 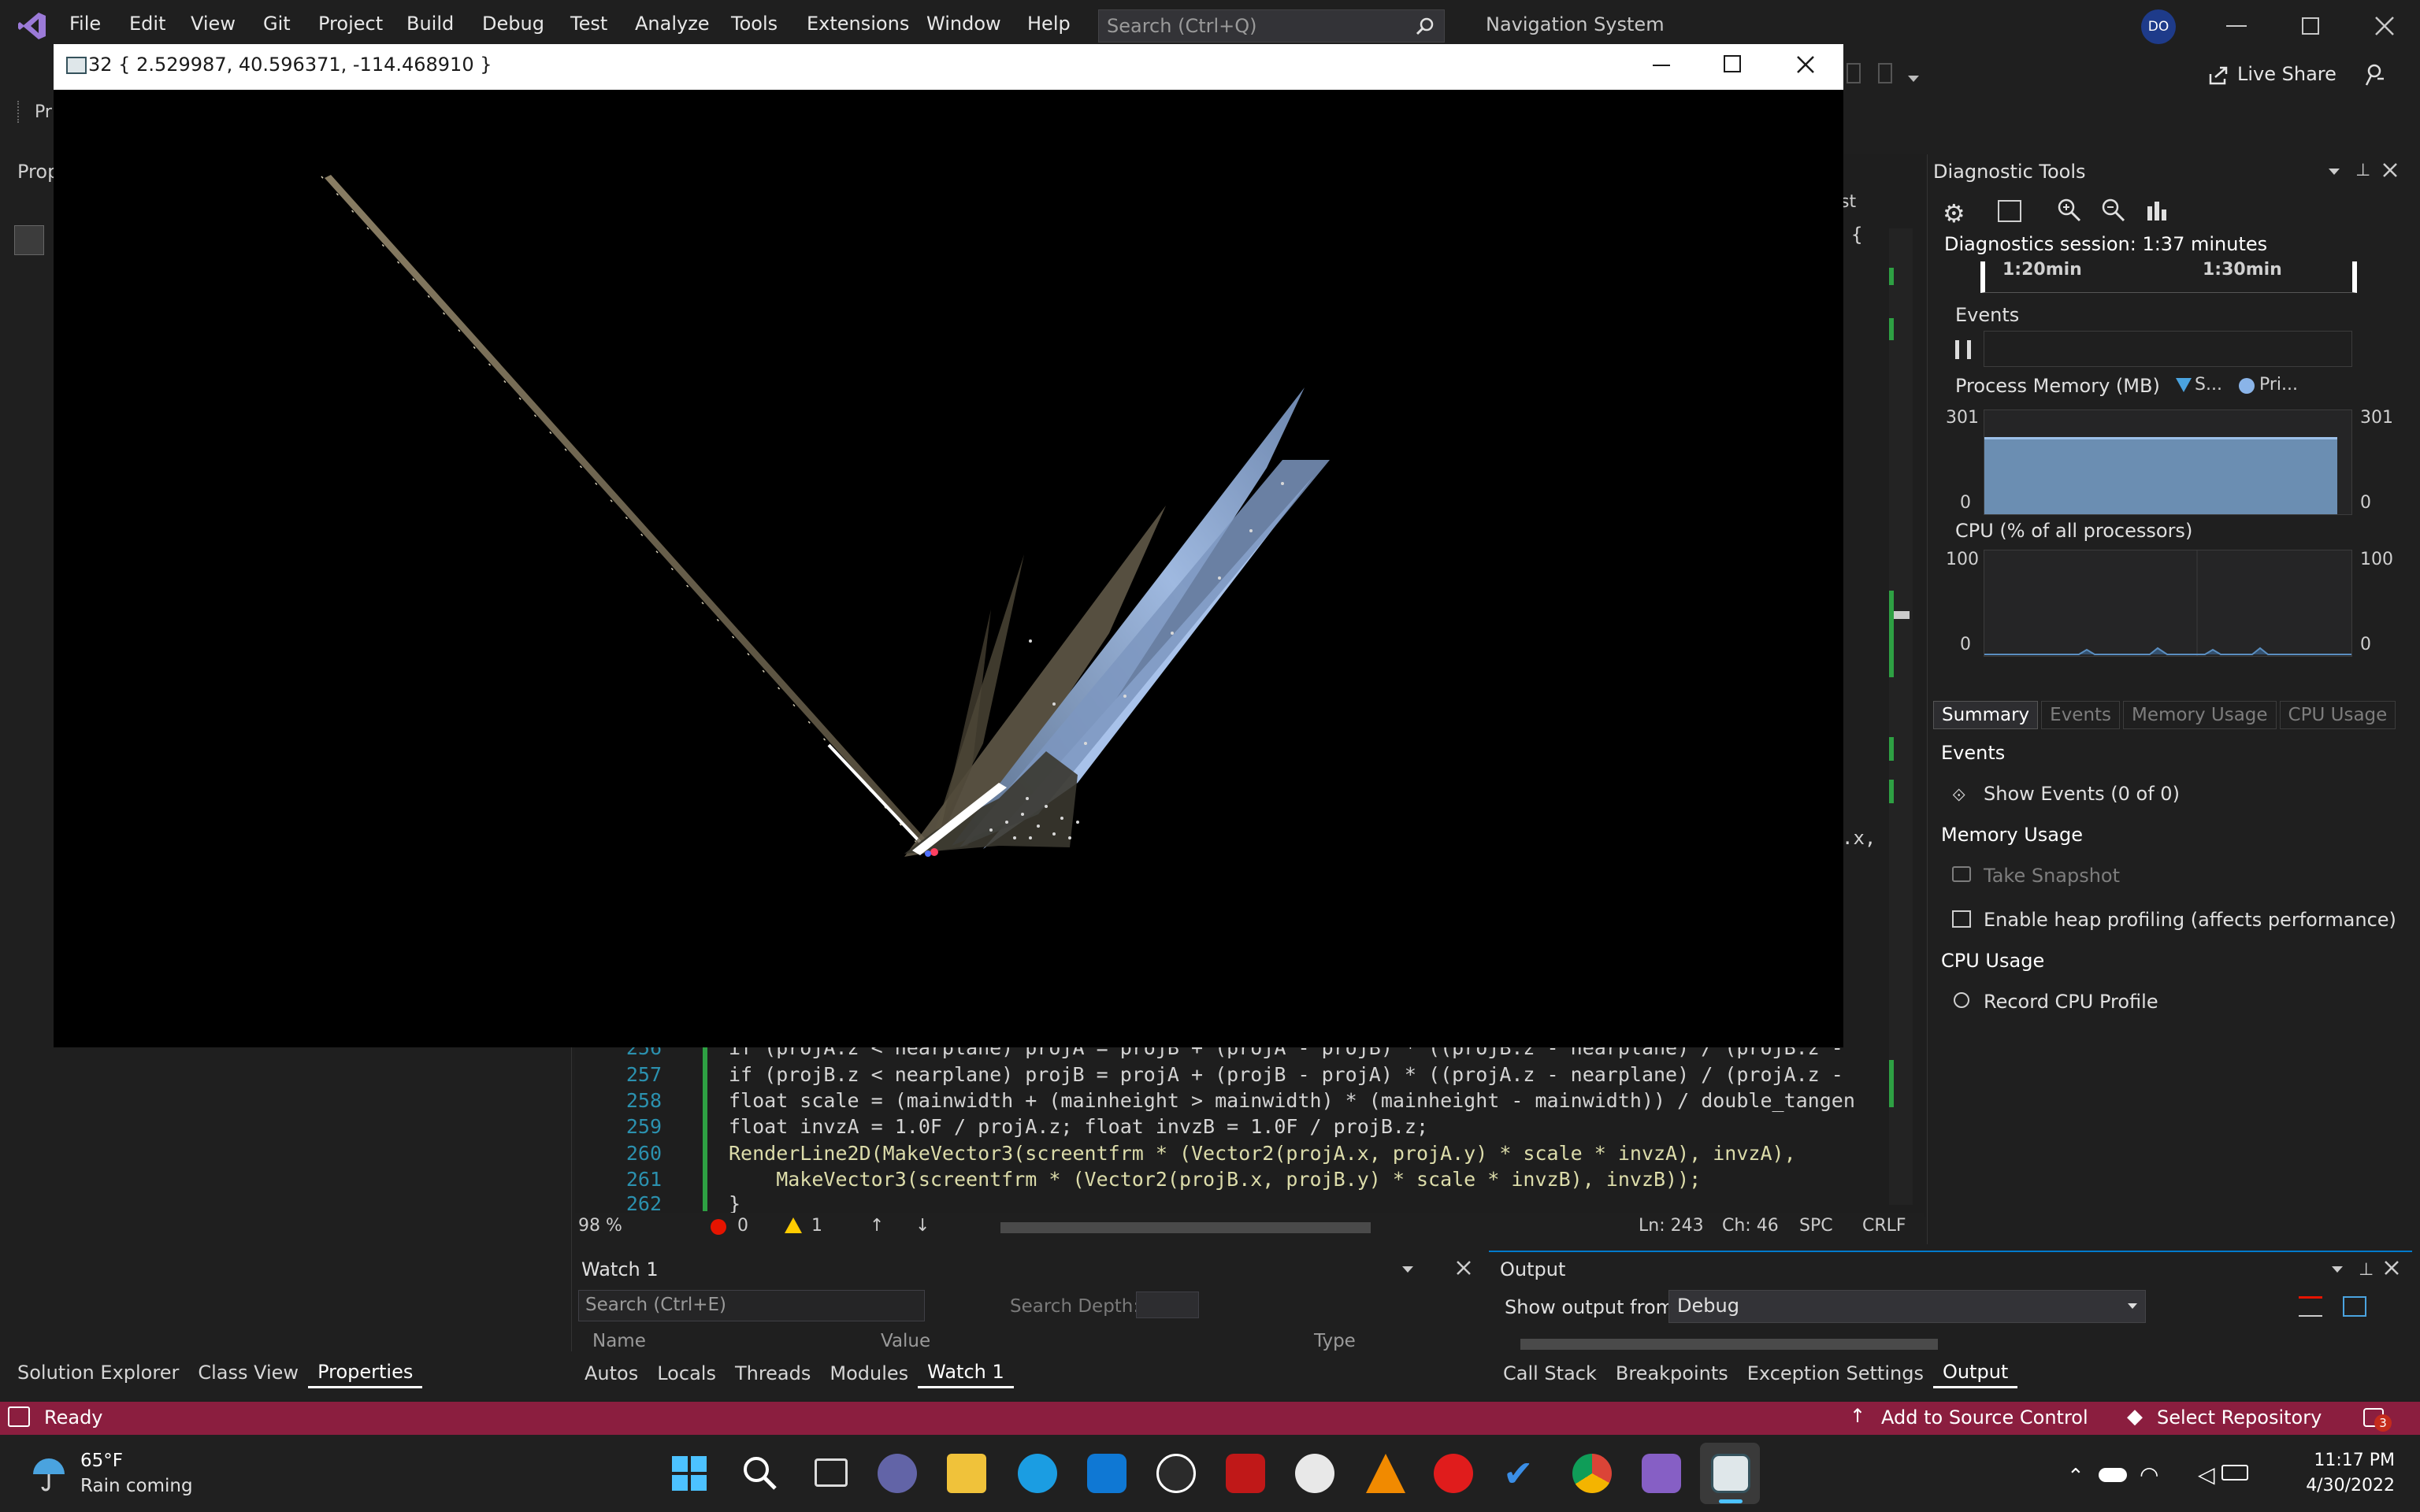 I want to click on tab-call-stack: Call Stack, so click(x=1550, y=1373).